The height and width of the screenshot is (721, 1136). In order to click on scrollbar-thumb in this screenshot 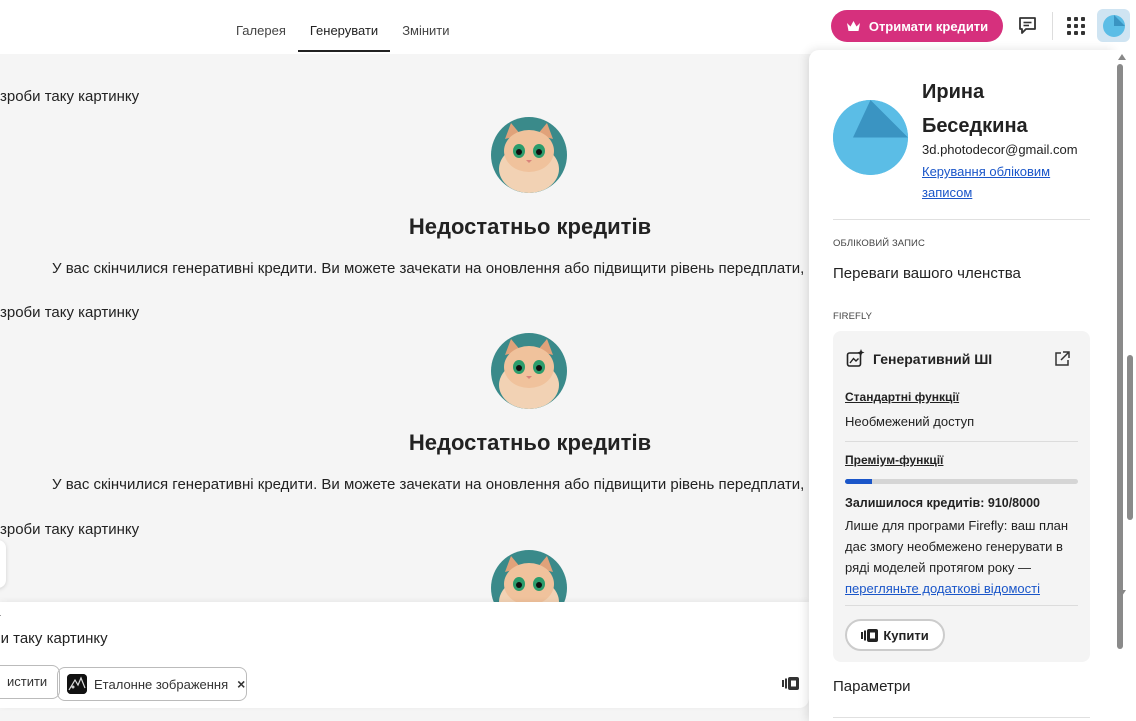, I will do `click(1120, 356)`.